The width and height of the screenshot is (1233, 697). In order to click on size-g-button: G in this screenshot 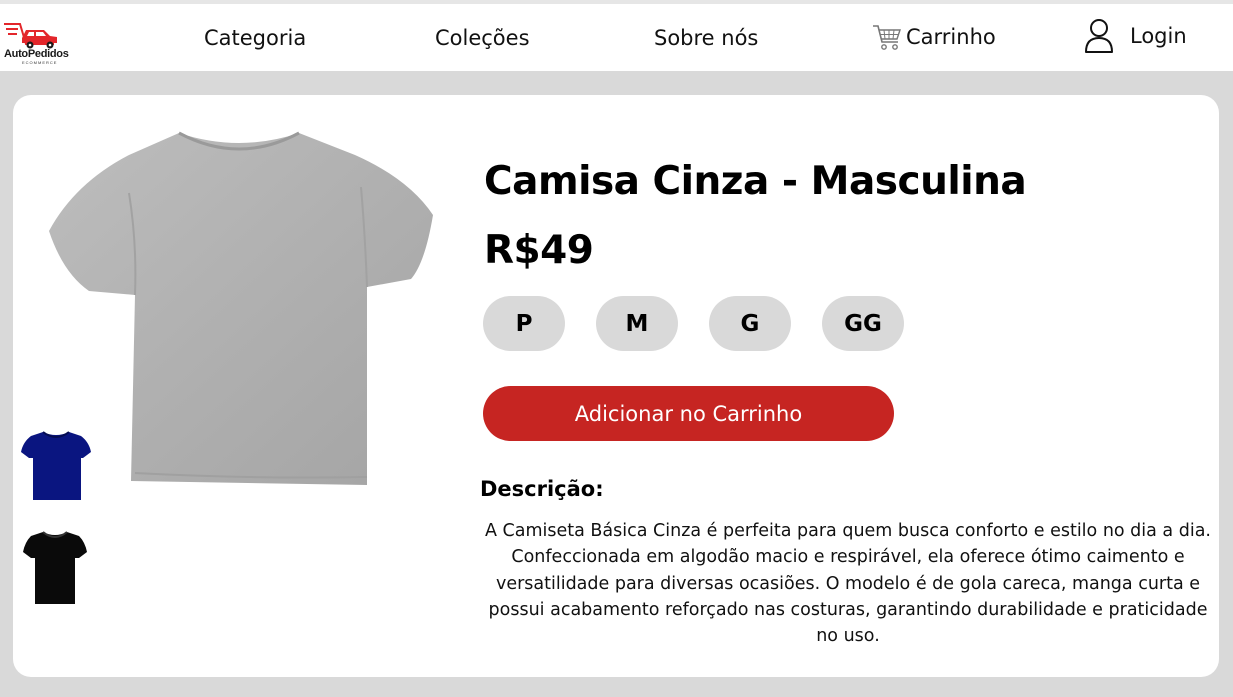, I will do `click(750, 323)`.